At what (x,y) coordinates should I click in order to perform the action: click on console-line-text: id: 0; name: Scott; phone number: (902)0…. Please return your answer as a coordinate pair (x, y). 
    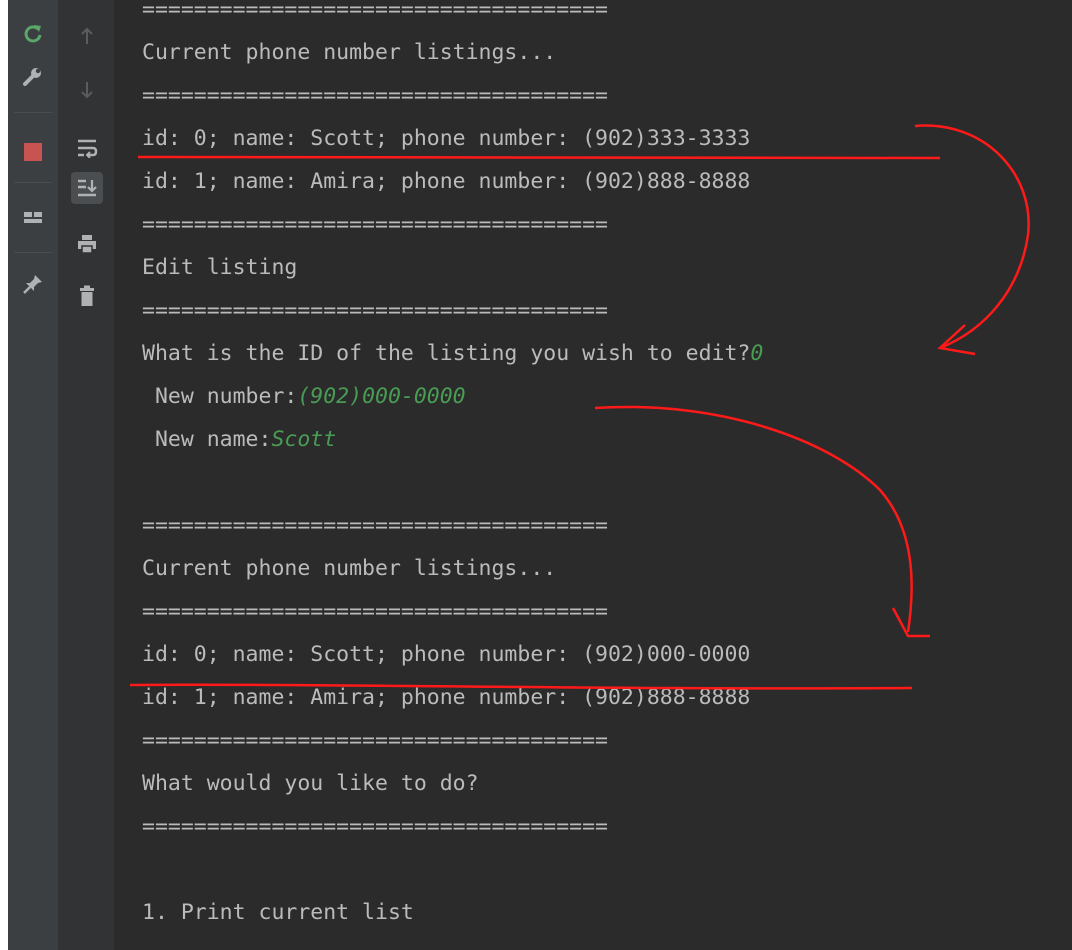
    Looking at the image, I should click on (446, 654).